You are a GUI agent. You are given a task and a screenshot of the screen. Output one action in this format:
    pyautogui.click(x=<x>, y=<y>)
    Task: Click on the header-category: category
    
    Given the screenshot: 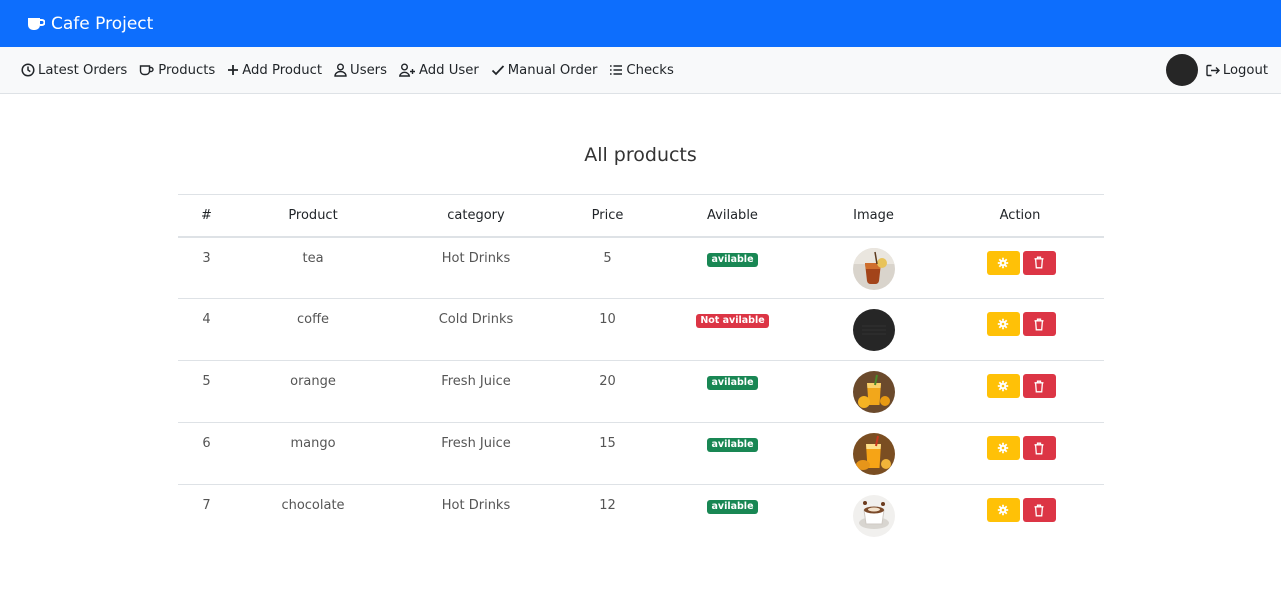 What is the action you would take?
    pyautogui.click(x=476, y=216)
    